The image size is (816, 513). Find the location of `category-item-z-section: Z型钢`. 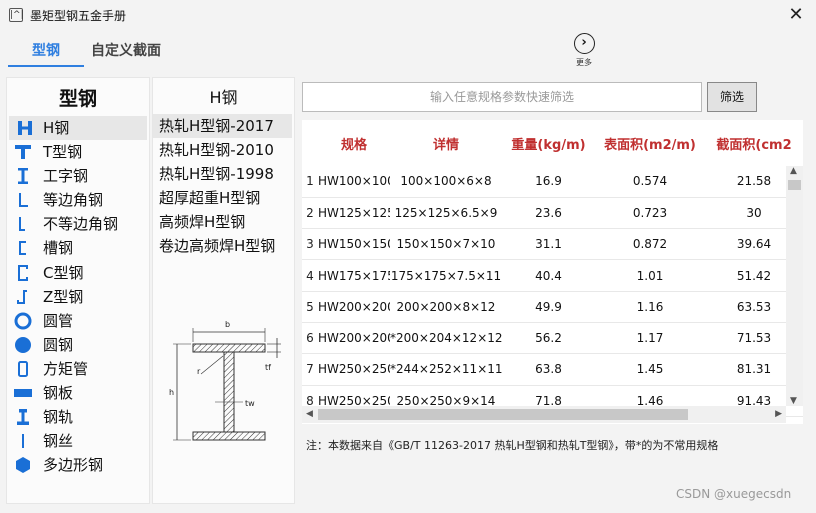

category-item-z-section: Z型钢 is located at coordinates (78, 297).